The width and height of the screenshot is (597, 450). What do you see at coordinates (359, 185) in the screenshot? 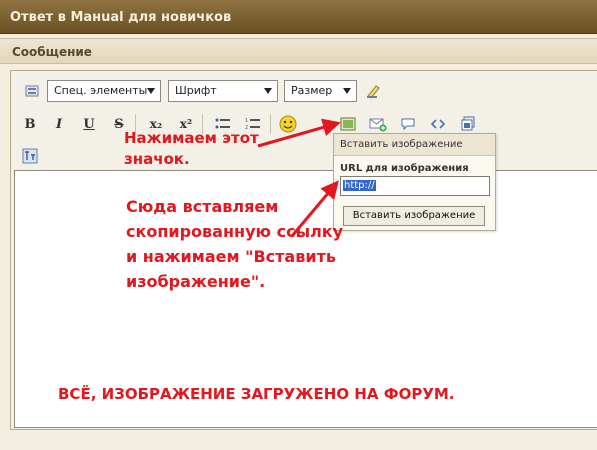
I see `url-input-value: http://` at bounding box center [359, 185].